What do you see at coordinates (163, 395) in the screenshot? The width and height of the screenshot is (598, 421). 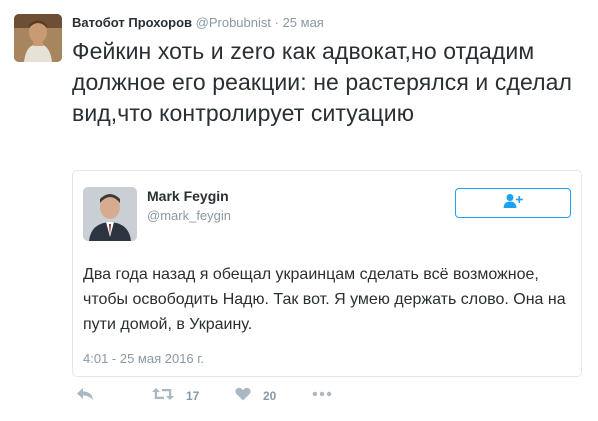 I see `retweet-icon` at bounding box center [163, 395].